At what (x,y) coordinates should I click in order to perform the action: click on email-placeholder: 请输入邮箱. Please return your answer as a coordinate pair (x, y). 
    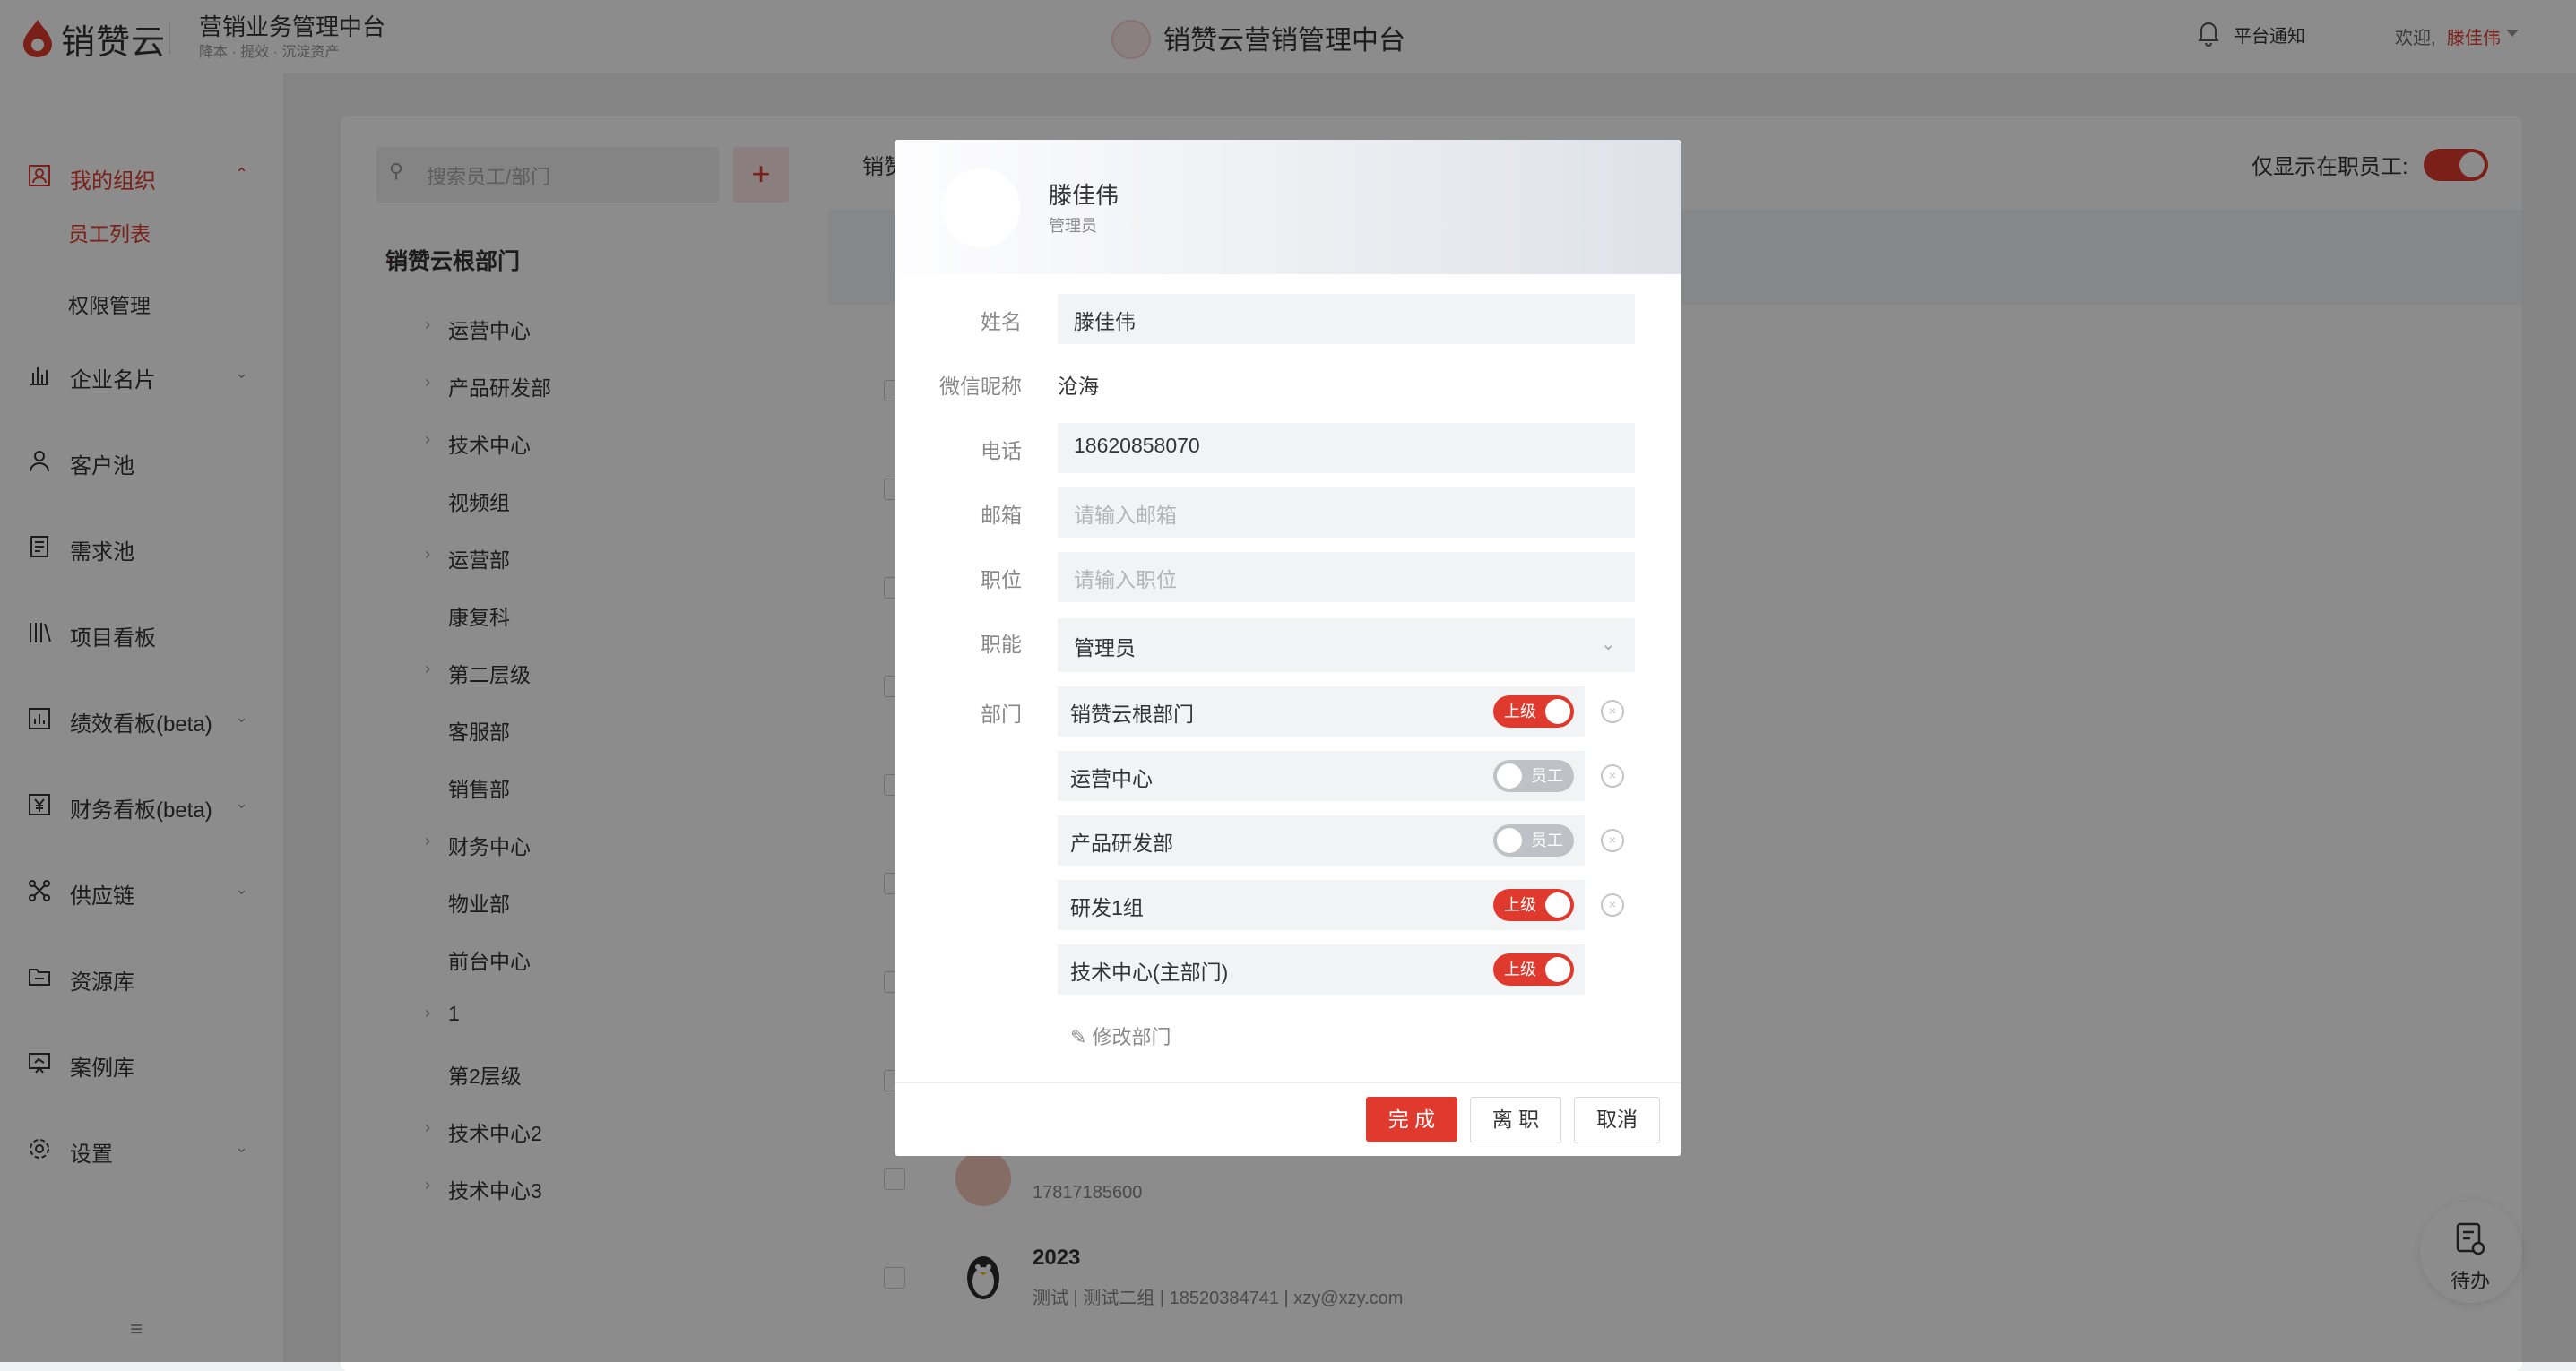
    Looking at the image, I should click on (1125, 515).